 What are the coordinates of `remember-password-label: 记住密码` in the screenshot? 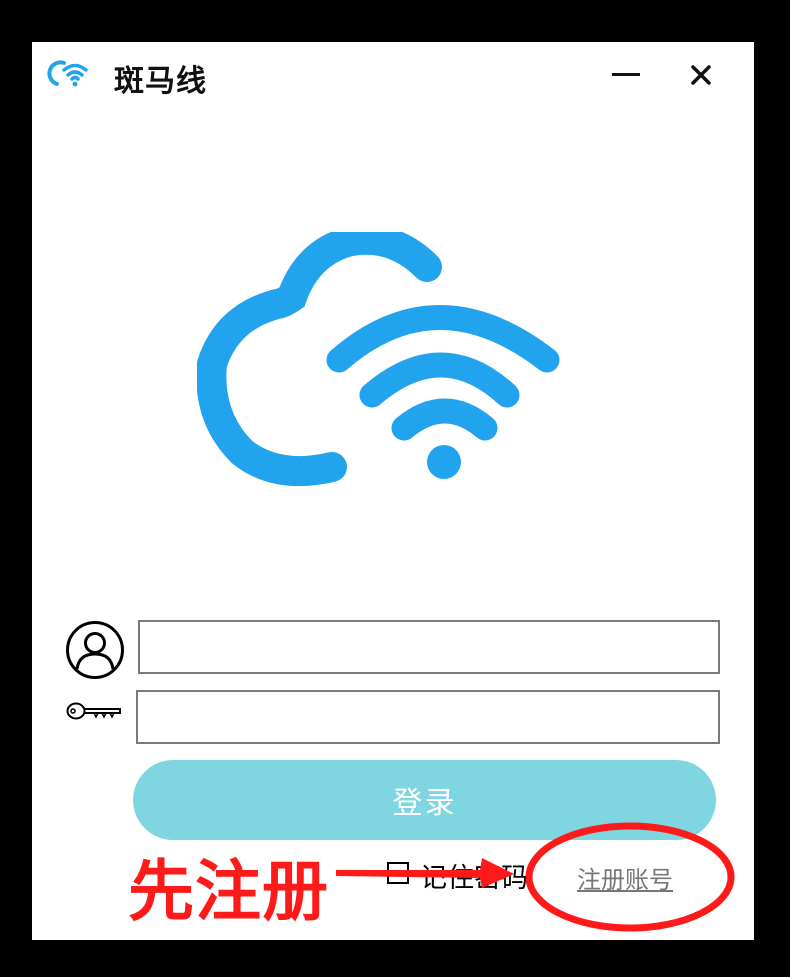 It's located at (474, 878).